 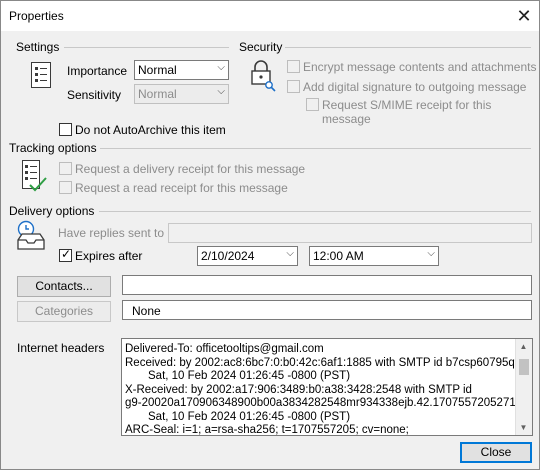 What do you see at coordinates (61, 348) in the screenshot?
I see `headers-label: Internet headers` at bounding box center [61, 348].